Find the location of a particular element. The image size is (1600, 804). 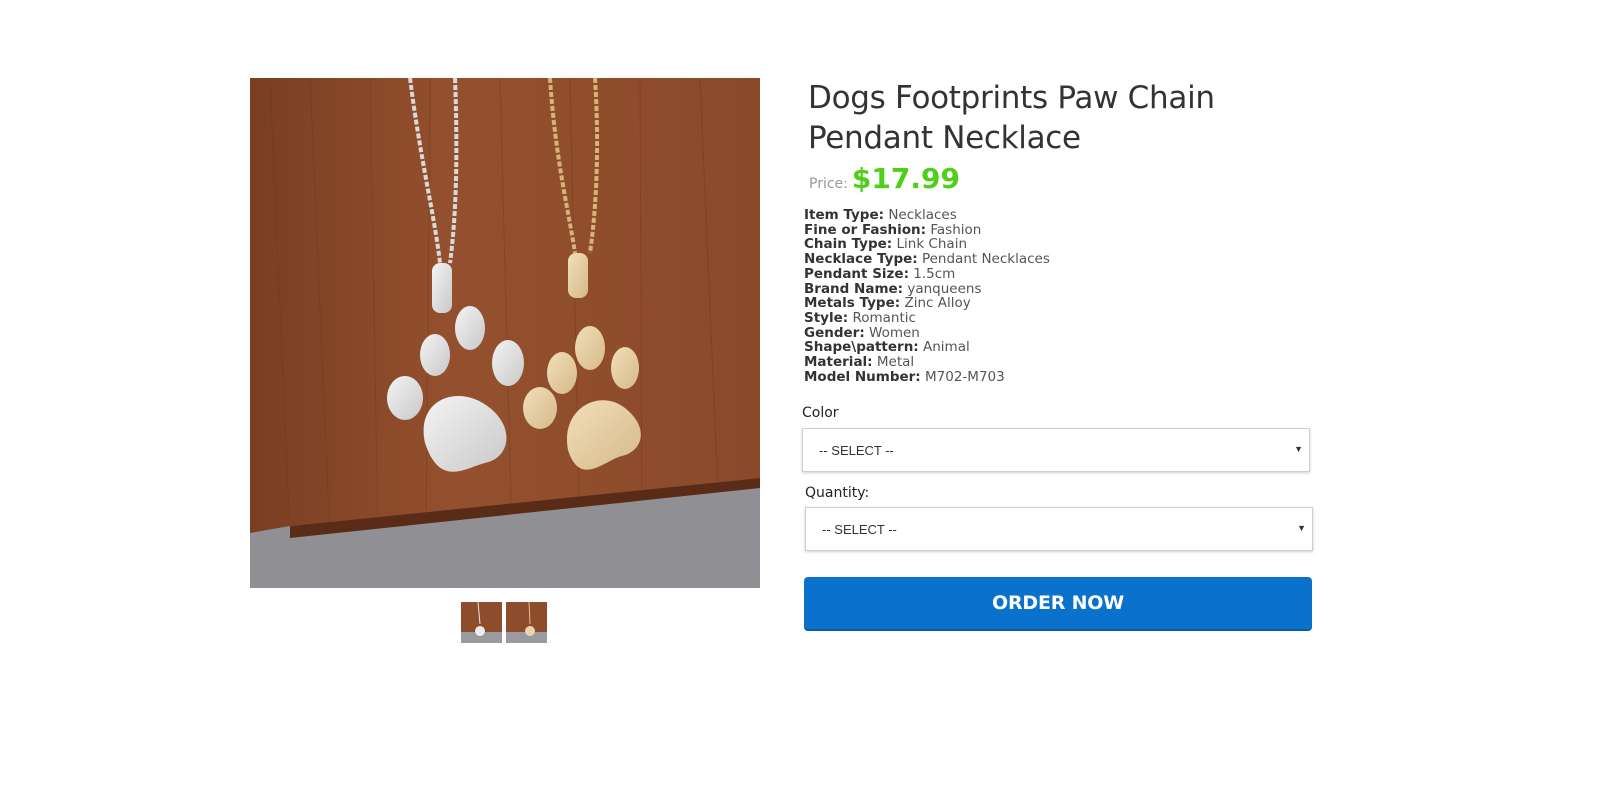

spec-value: M702-M703 is located at coordinates (965, 376).